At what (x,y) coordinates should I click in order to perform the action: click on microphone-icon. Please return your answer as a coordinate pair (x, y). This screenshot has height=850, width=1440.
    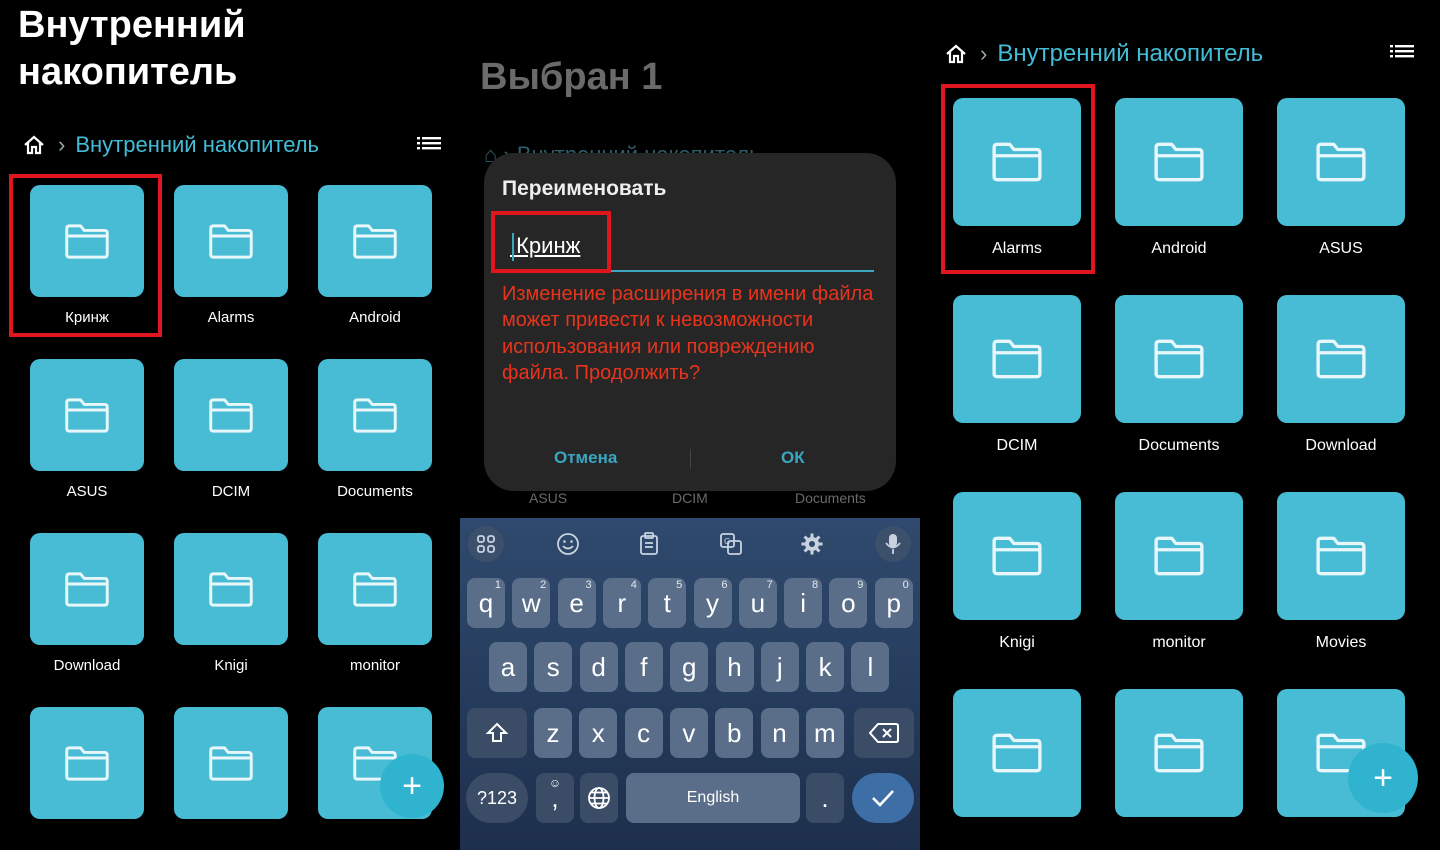
    Looking at the image, I should click on (893, 544).